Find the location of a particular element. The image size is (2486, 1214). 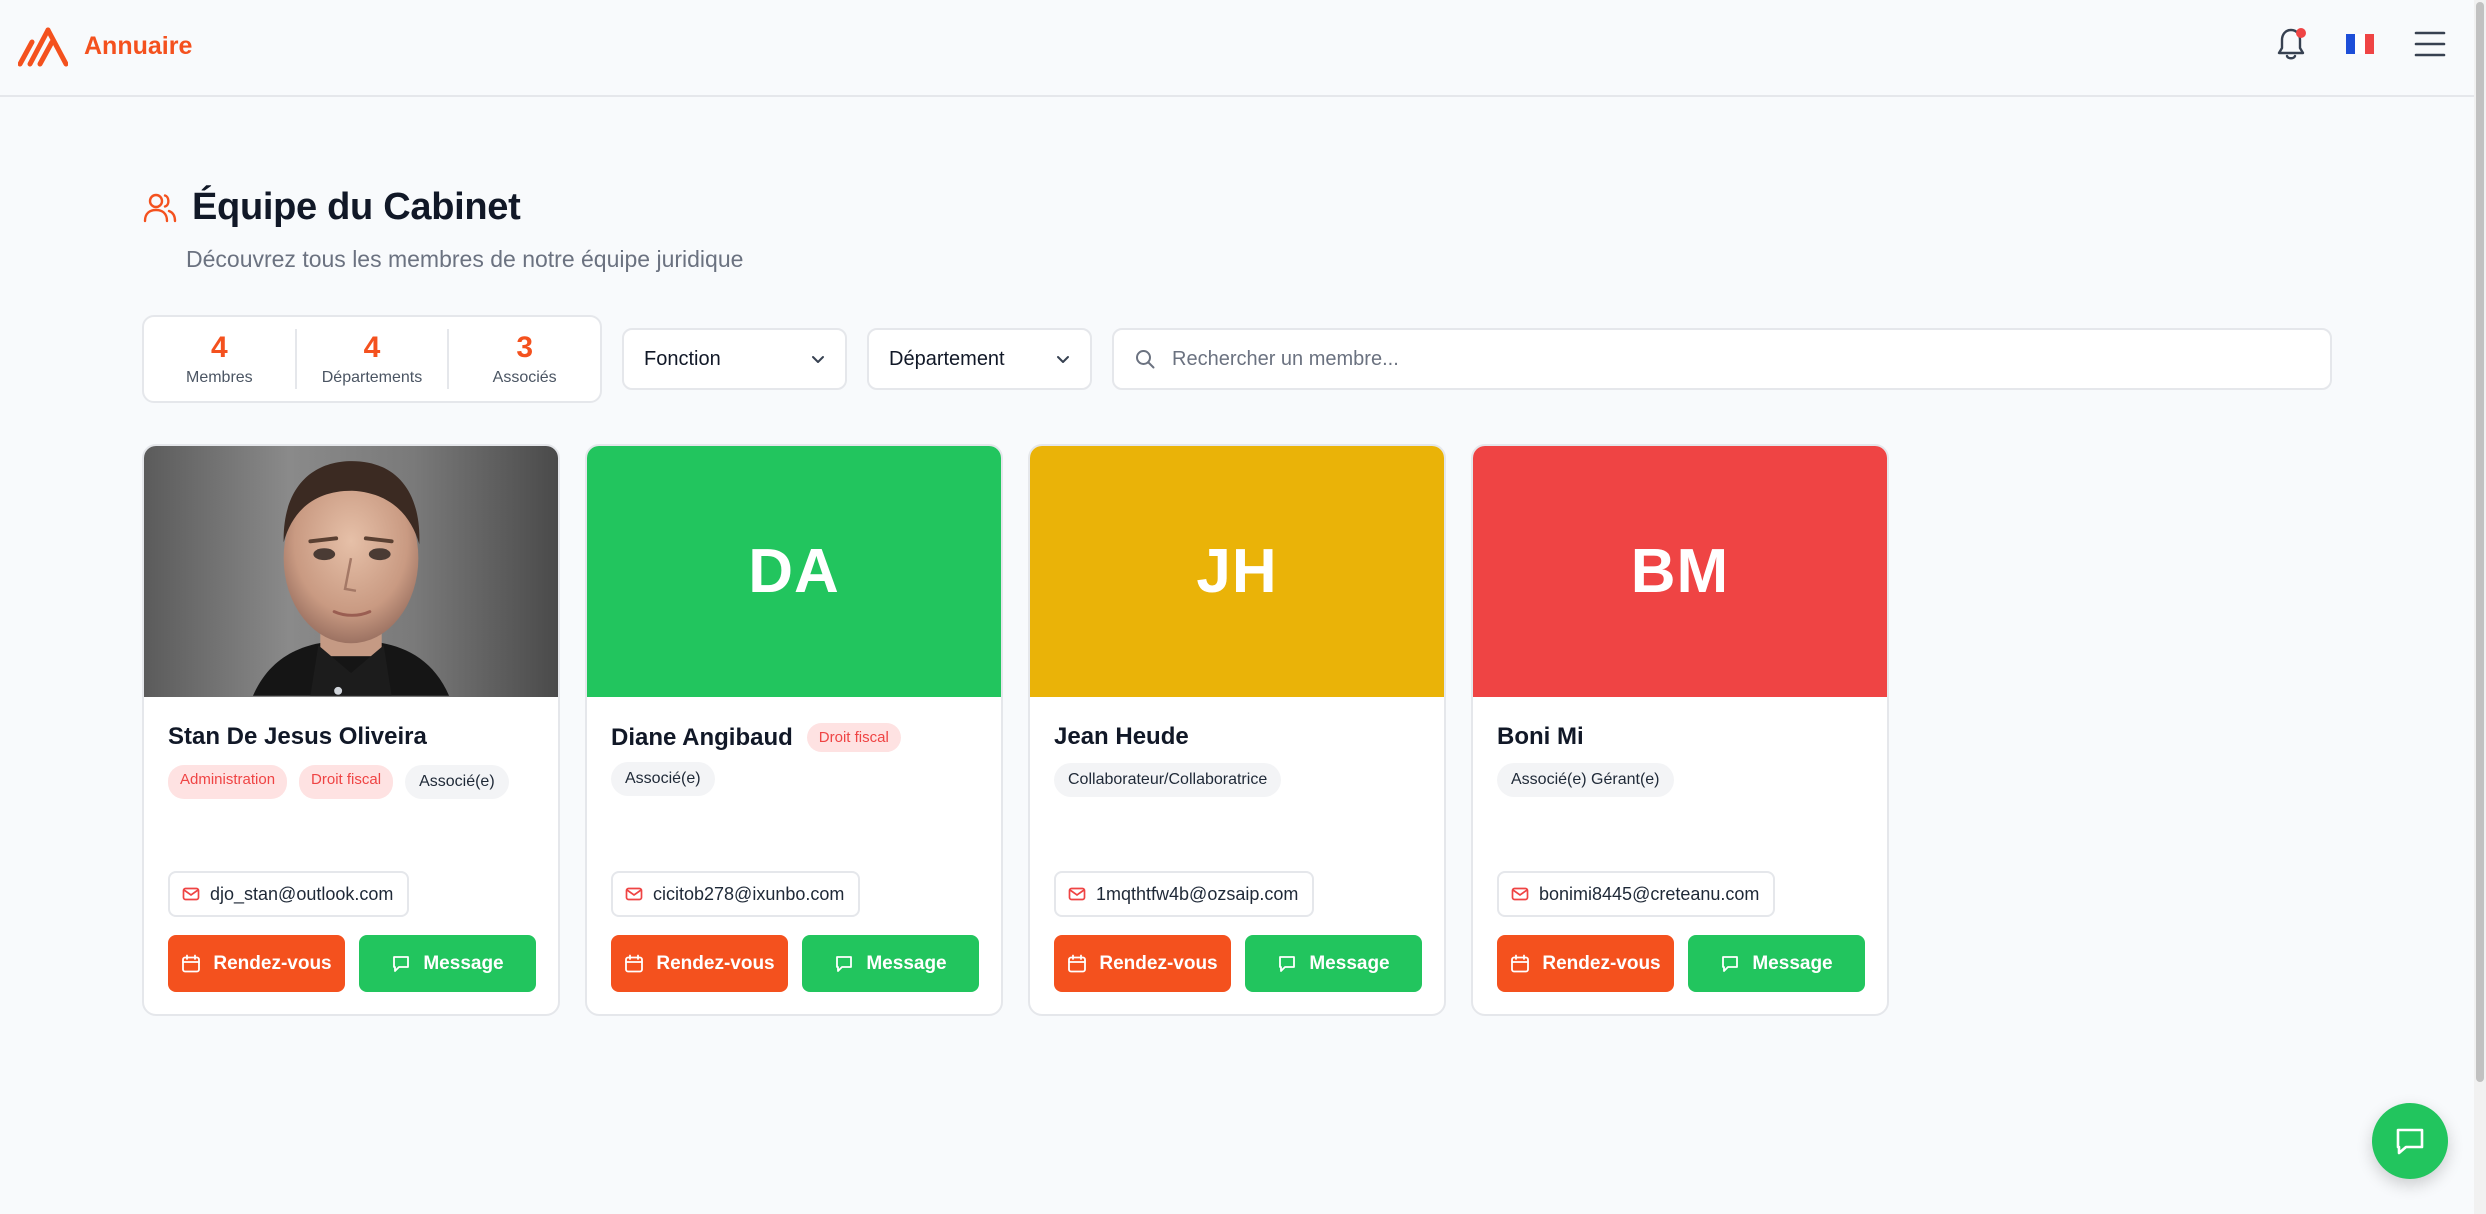

departement-select-value: Département is located at coordinates (947, 358).